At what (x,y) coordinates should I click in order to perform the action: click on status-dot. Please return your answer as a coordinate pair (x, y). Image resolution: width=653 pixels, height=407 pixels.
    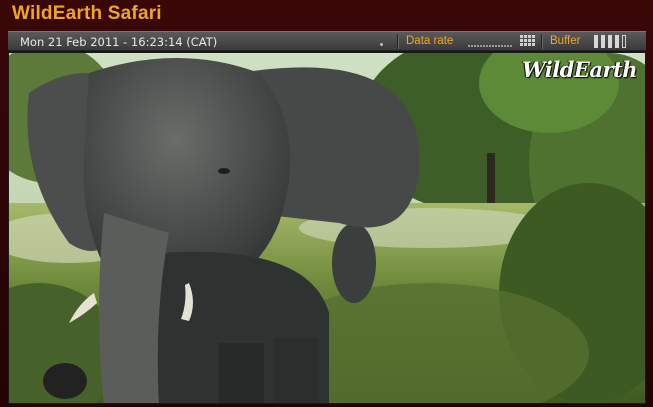
    Looking at the image, I should click on (381, 44).